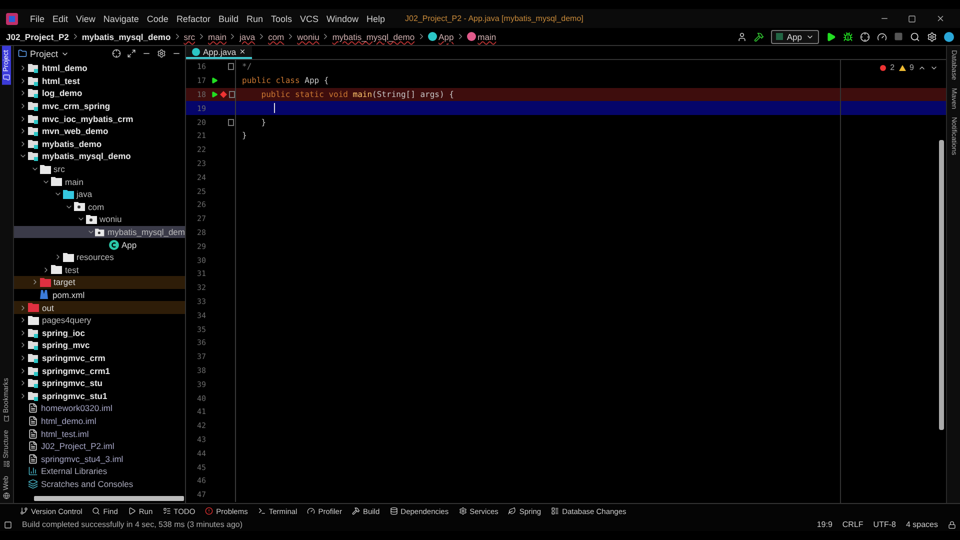  I want to click on tree-item: mvc_ioc_mybatis_crm, so click(99, 118).